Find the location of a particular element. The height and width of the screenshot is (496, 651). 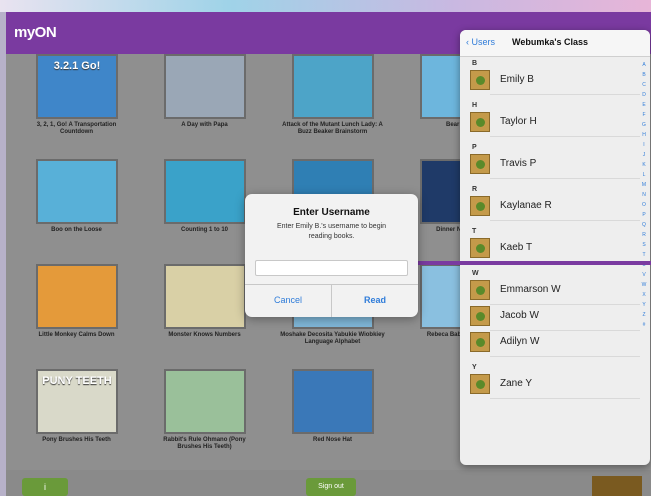

app-logo: myON is located at coordinates (35, 32).